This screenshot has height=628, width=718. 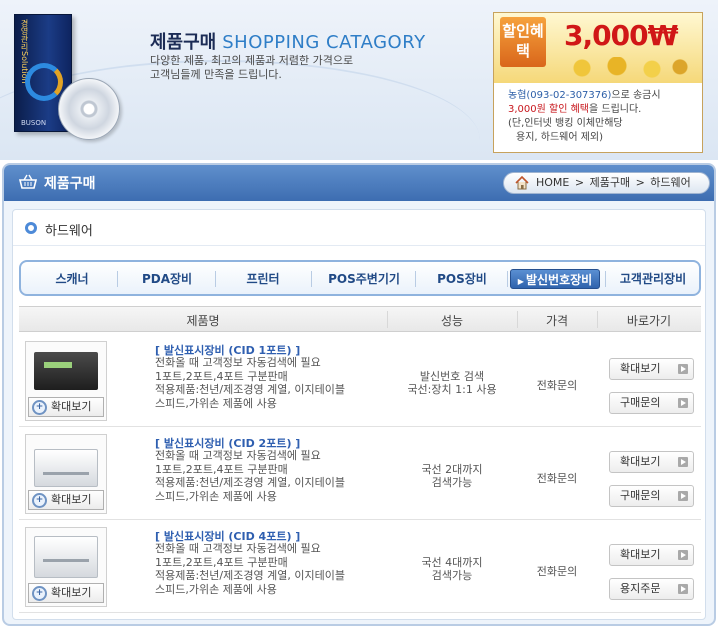 I want to click on product-performance: 국선 2대까지 검색가능, so click(x=452, y=476).